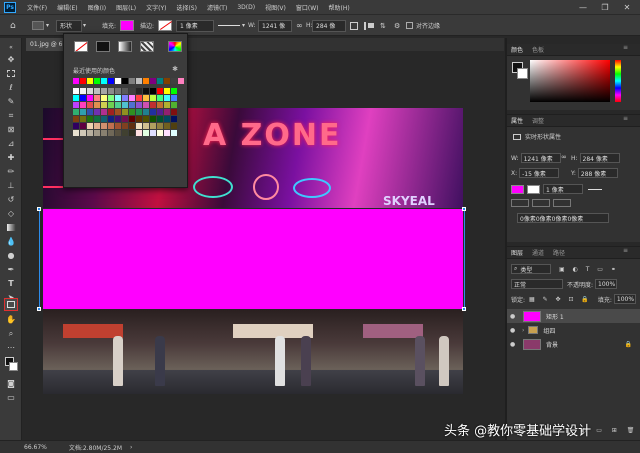  I want to click on color-swatches, so click(11, 364).